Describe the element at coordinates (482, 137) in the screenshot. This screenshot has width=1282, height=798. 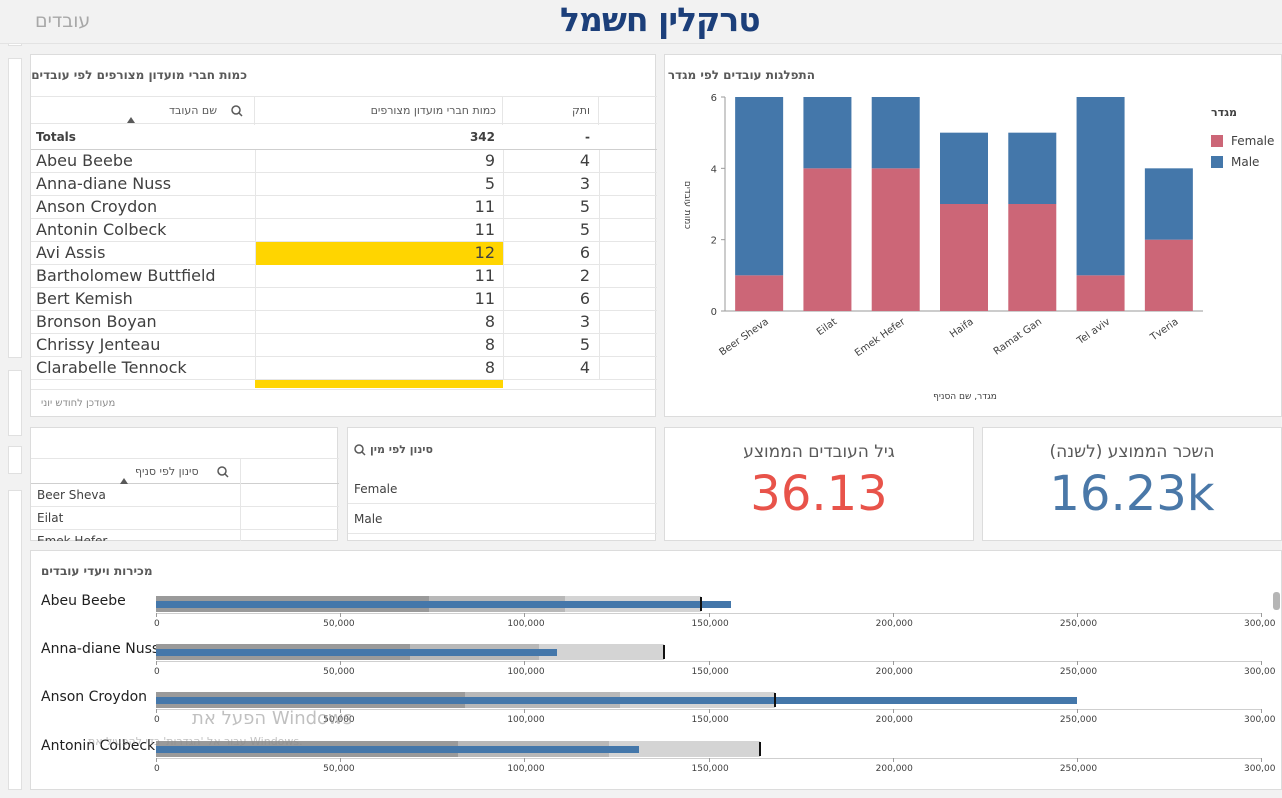
I see `totals-count: 342` at that location.